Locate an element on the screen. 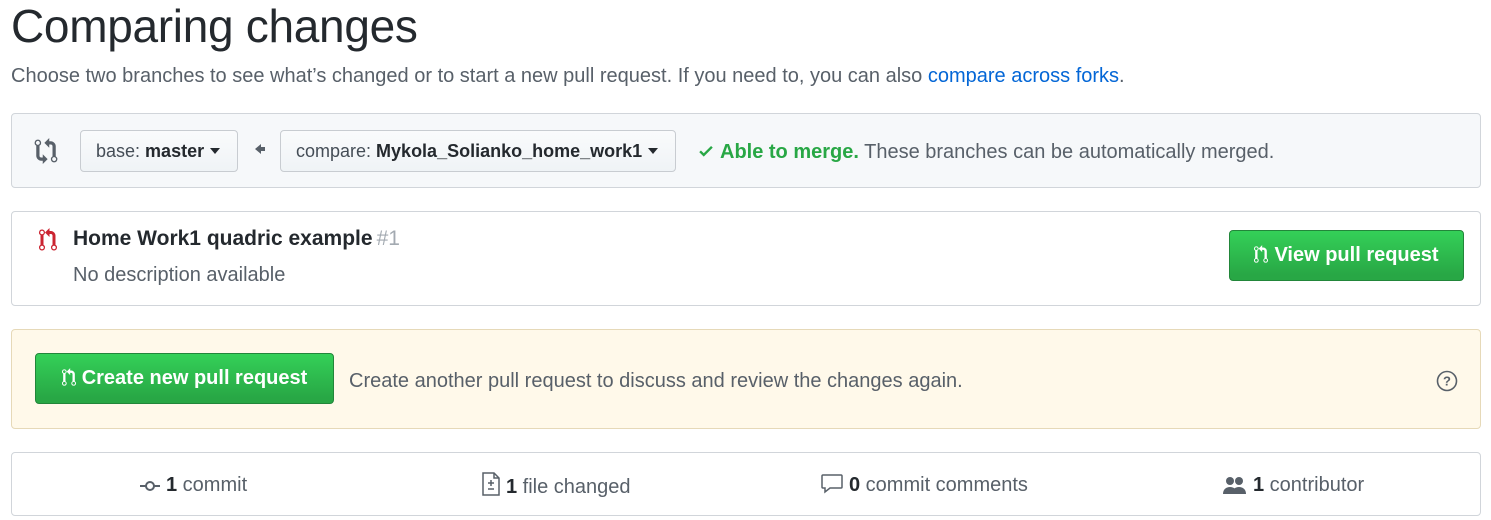 The width and height of the screenshot is (1491, 520). compare-branch-select: compare: Mykola_Solianko_home_work1 is located at coordinates (478, 151).